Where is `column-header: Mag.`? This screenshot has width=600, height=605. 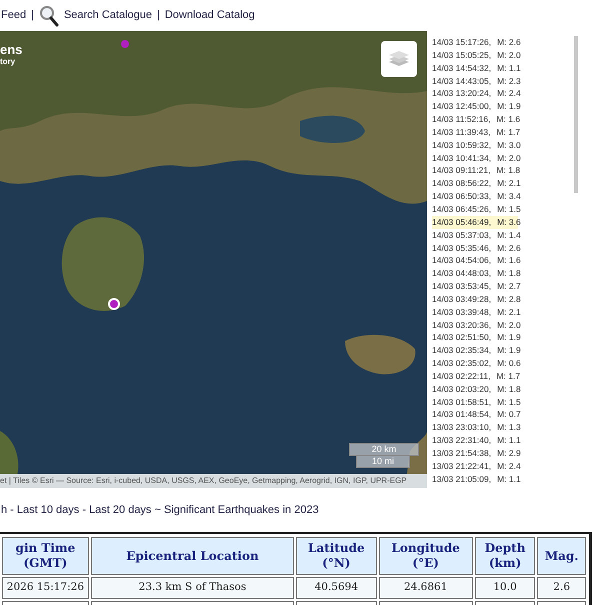 column-header: Mag. is located at coordinates (561, 556).